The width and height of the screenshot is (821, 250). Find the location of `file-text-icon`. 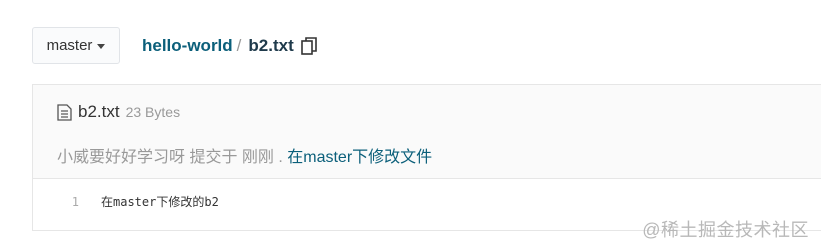

file-text-icon is located at coordinates (64, 112).